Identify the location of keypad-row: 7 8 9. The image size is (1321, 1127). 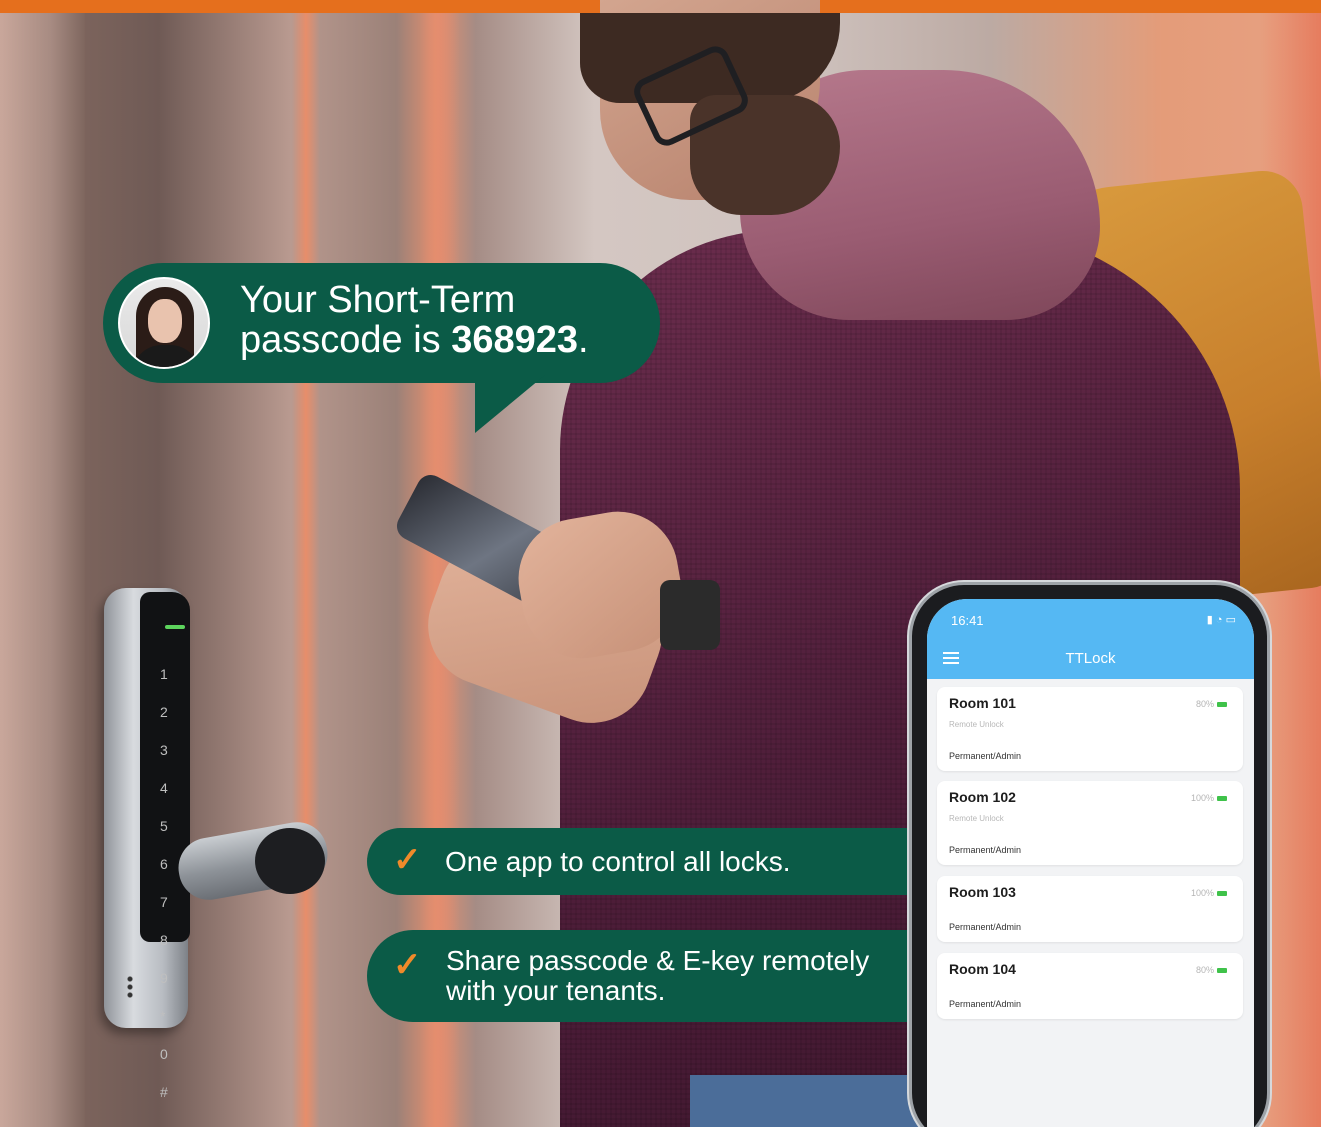
(167, 940).